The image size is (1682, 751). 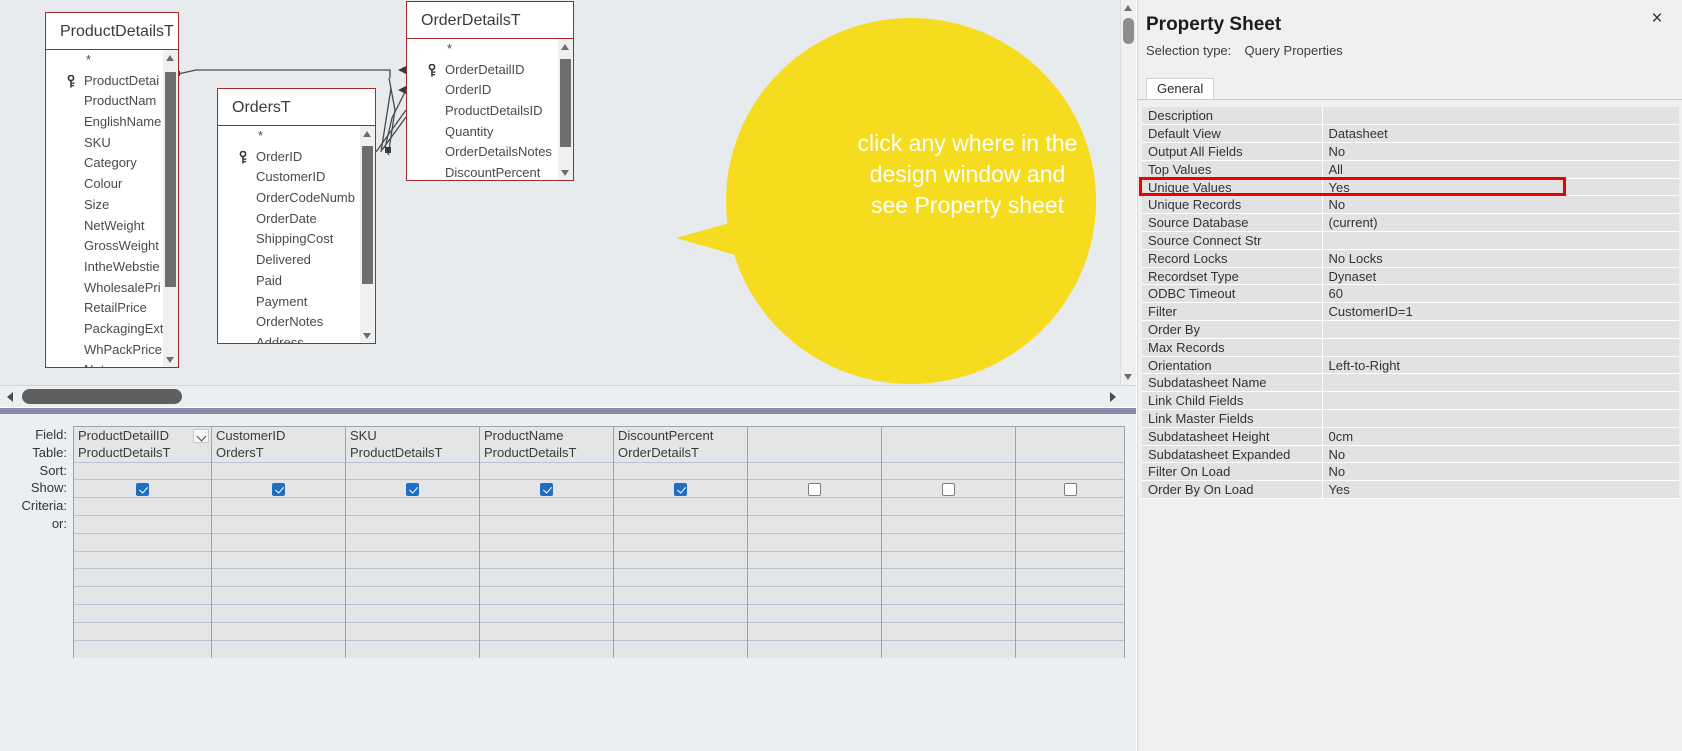 What do you see at coordinates (1500, 365) in the screenshot?
I see `property-value: Left-to-Right` at bounding box center [1500, 365].